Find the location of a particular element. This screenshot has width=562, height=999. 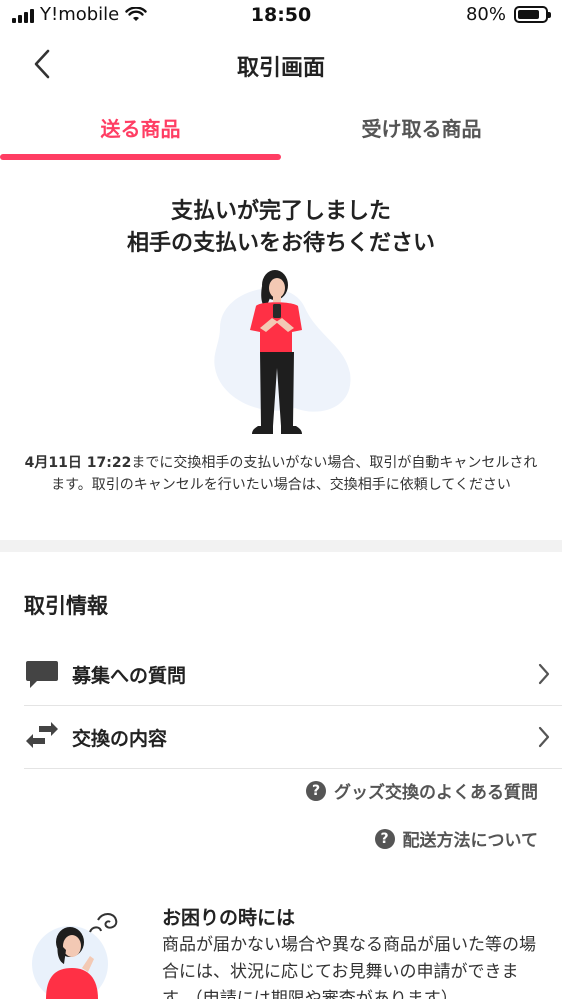

goods-exchange-faq-label: グッズ交換のよくある質問 is located at coordinates (436, 793).